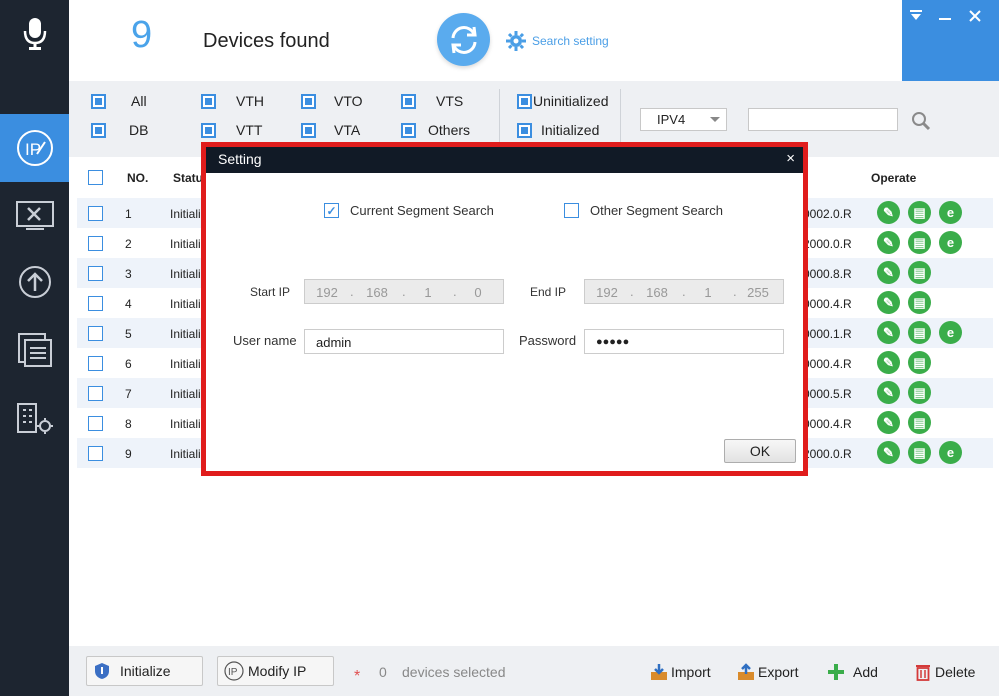 The height and width of the screenshot is (696, 999). Describe the element at coordinates (656, 210) in the screenshot. I see `other-segment-label: Other Segment Search` at that location.